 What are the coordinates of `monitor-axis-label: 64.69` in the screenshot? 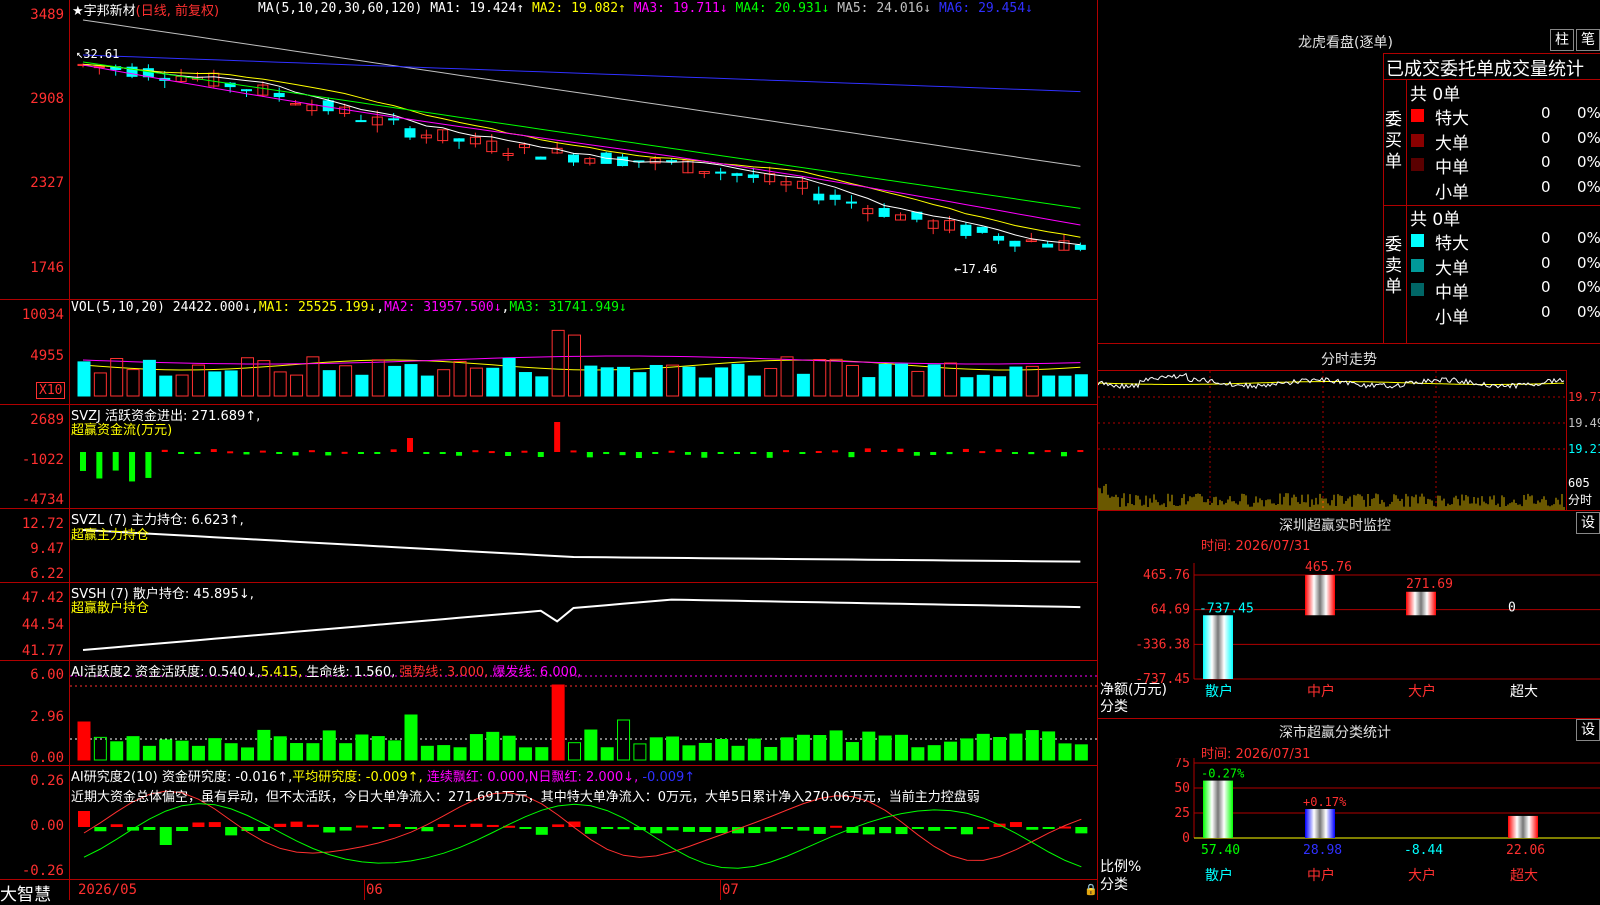 It's located at (1170, 610).